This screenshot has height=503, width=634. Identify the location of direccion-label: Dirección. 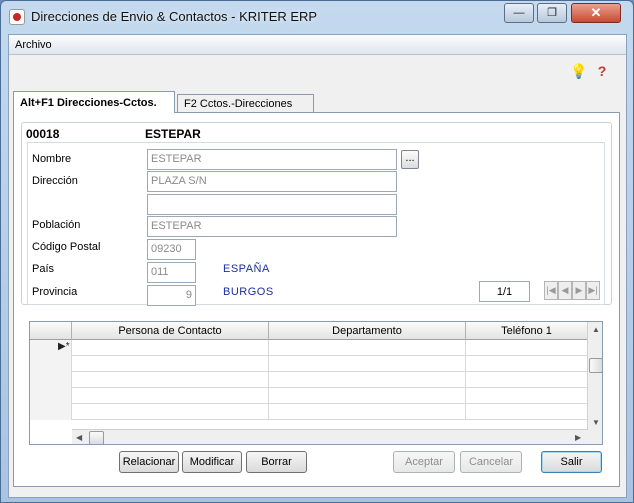
(55, 181).